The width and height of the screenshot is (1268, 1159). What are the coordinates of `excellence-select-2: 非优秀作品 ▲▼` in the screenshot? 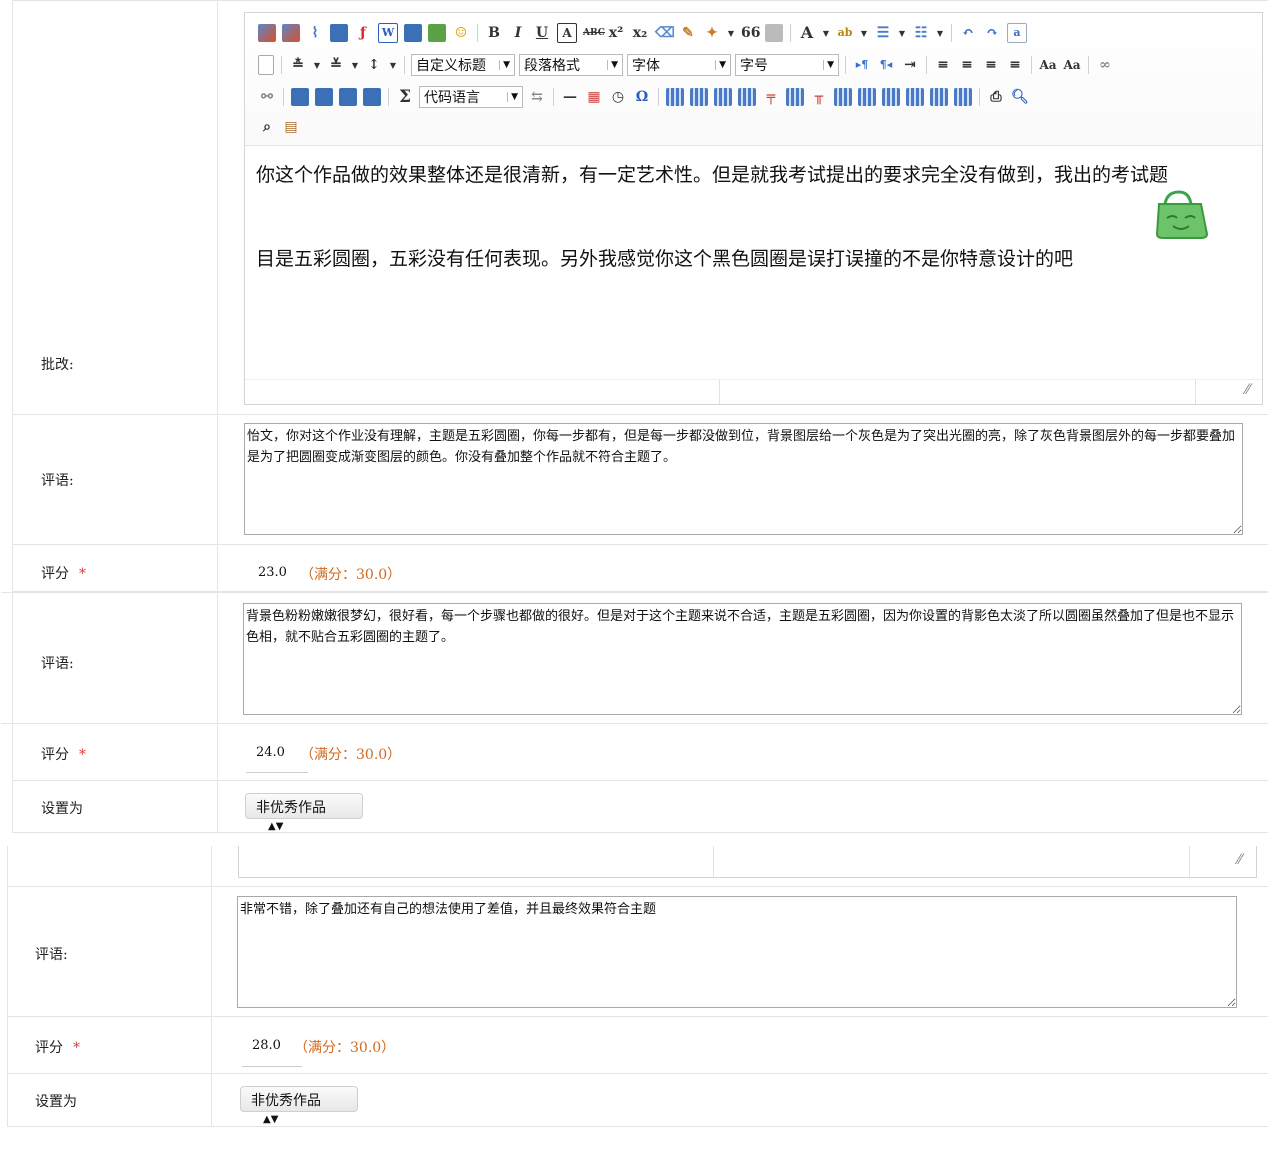 It's located at (299, 1105).